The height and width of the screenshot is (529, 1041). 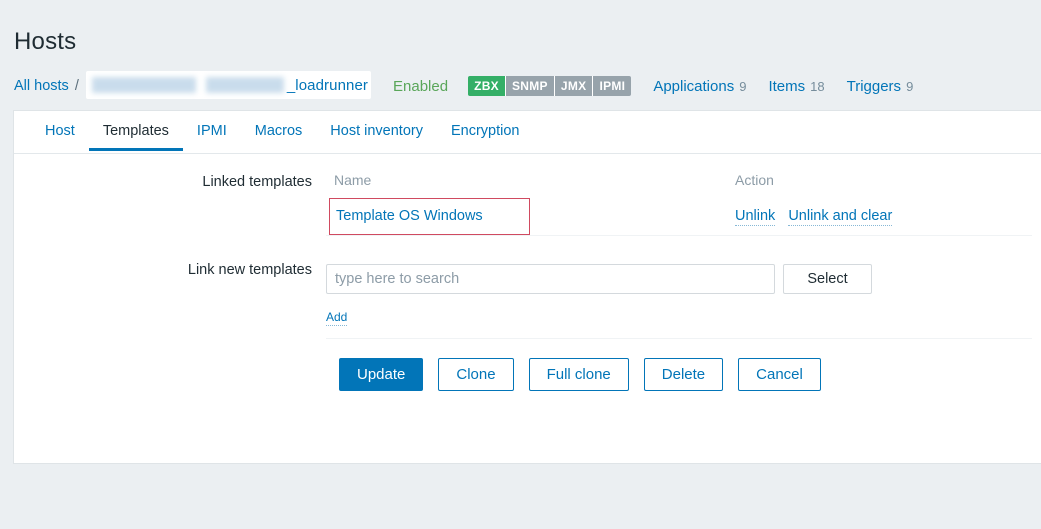 I want to click on unlink-link: Unlink, so click(x=755, y=217).